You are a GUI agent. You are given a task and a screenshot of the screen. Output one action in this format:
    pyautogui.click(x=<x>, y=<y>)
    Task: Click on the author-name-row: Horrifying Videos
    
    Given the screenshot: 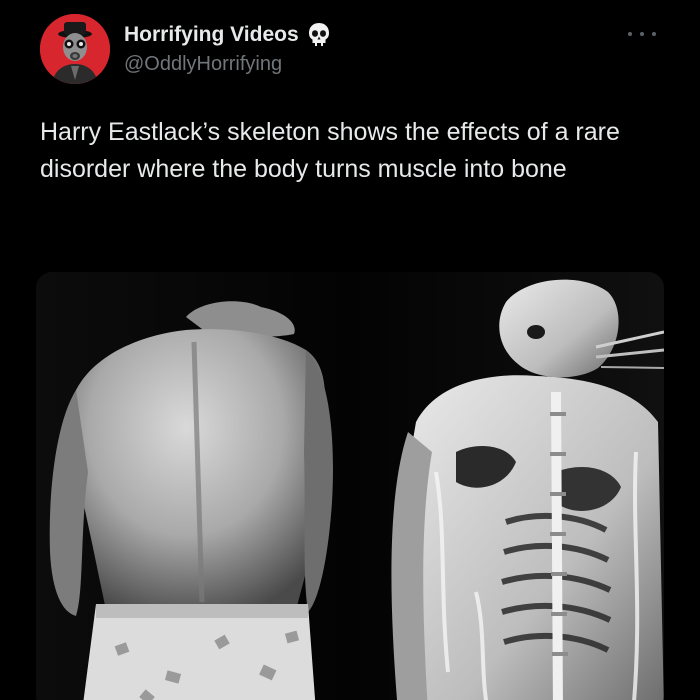 What is the action you would take?
    pyautogui.click(x=227, y=35)
    